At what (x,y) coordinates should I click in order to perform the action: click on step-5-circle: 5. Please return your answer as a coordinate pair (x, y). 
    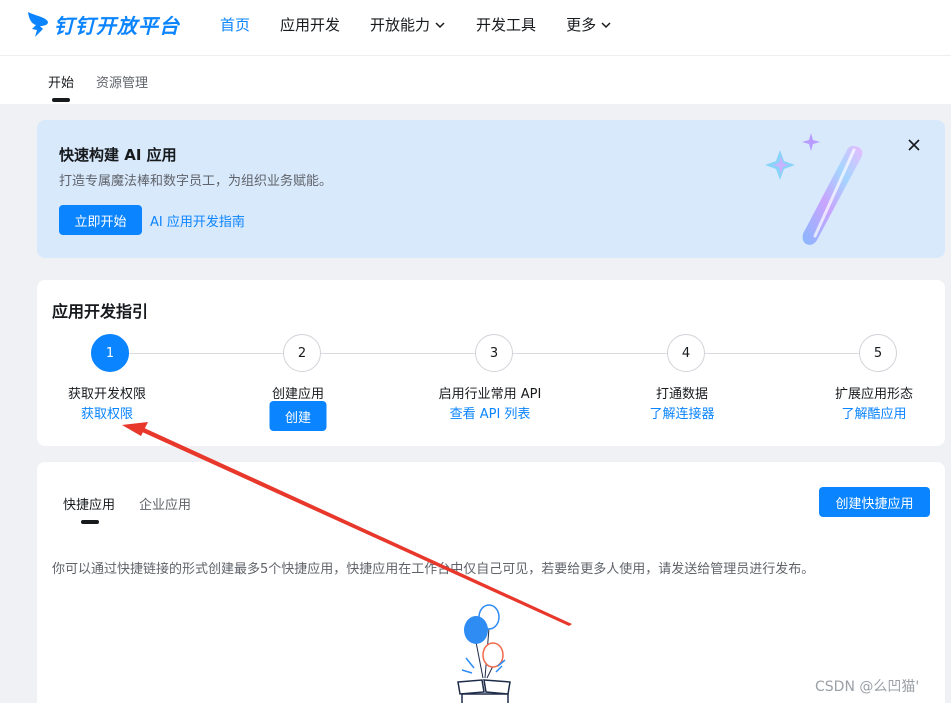
    Looking at the image, I should click on (878, 353).